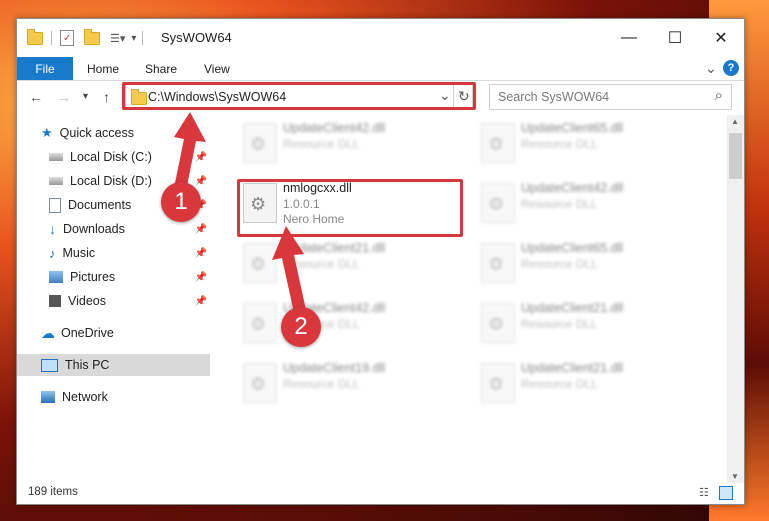  What do you see at coordinates (92, 36) in the screenshot?
I see `new-folder-icon` at bounding box center [92, 36].